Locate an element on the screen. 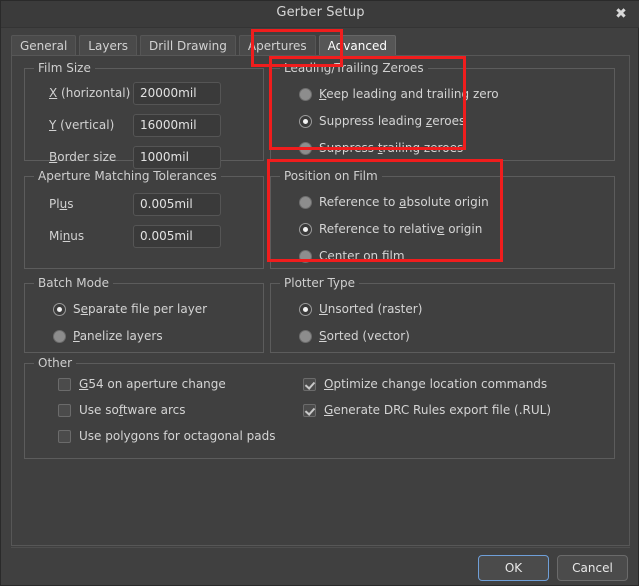  group-batch-mode-title: Batch Mode is located at coordinates (74, 283).